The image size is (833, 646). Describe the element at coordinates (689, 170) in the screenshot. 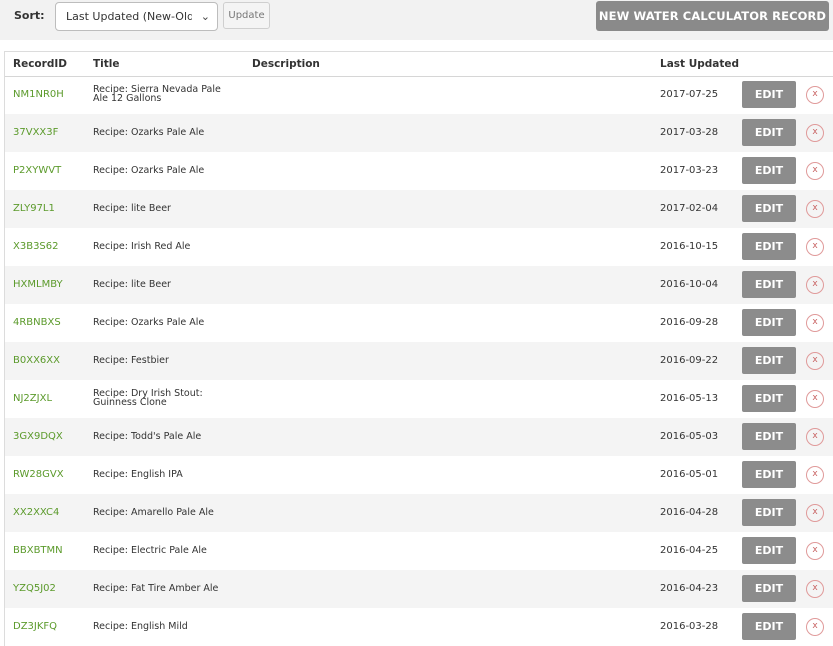

I see `record-last-updated: 2017-03-23` at that location.